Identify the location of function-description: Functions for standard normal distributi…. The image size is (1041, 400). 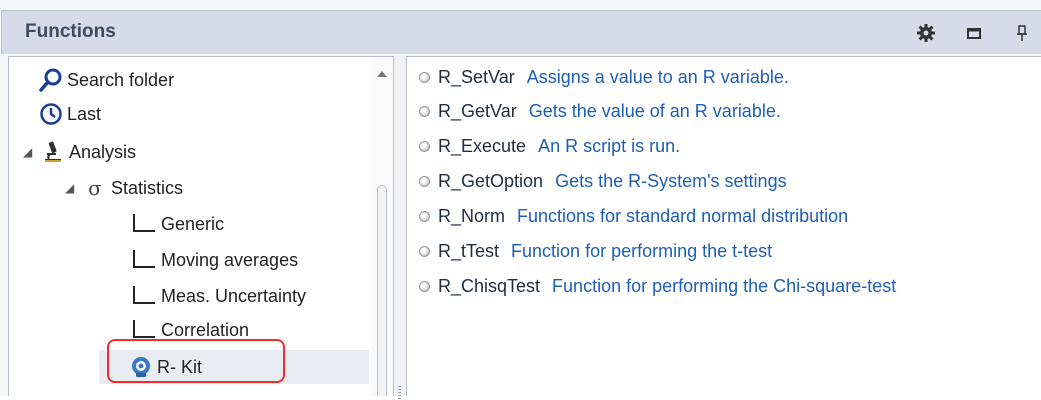
(683, 215).